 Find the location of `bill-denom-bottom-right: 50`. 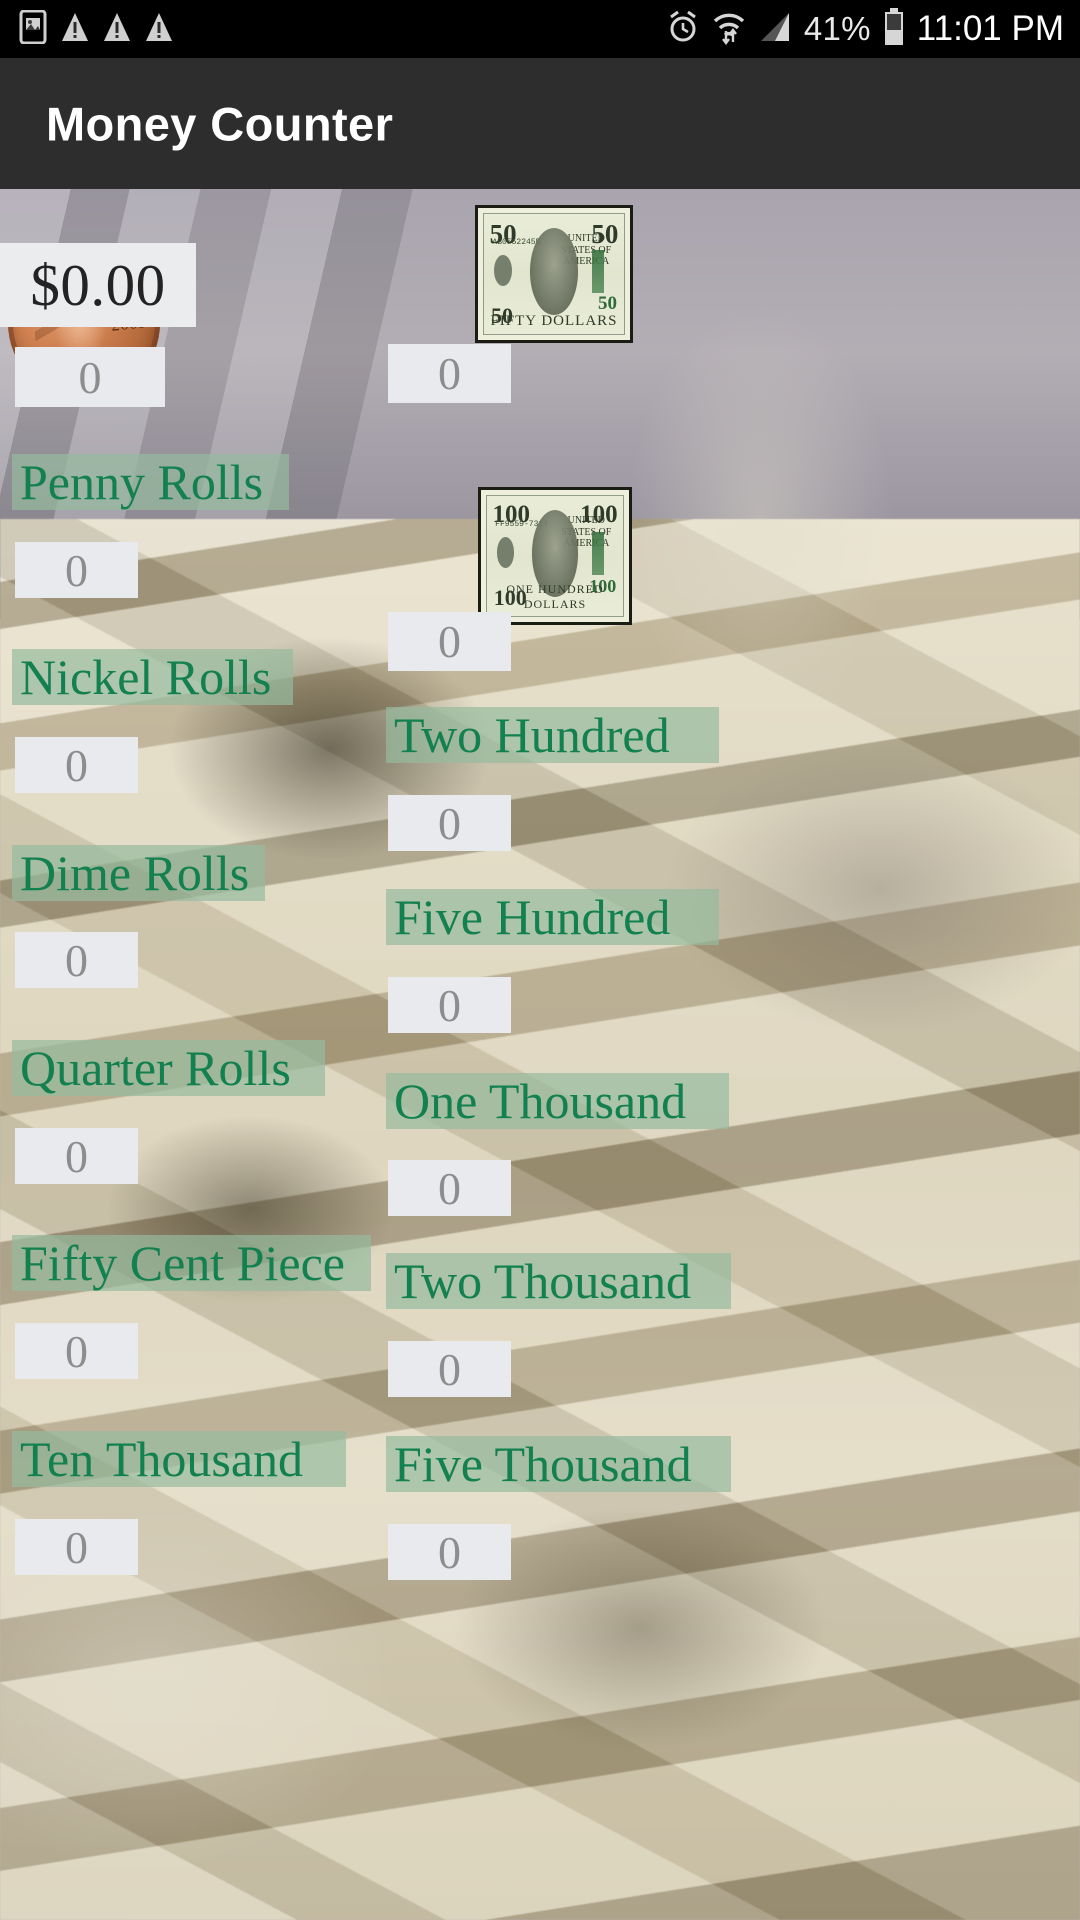

bill-denom-bottom-right: 50 is located at coordinates (607, 303).